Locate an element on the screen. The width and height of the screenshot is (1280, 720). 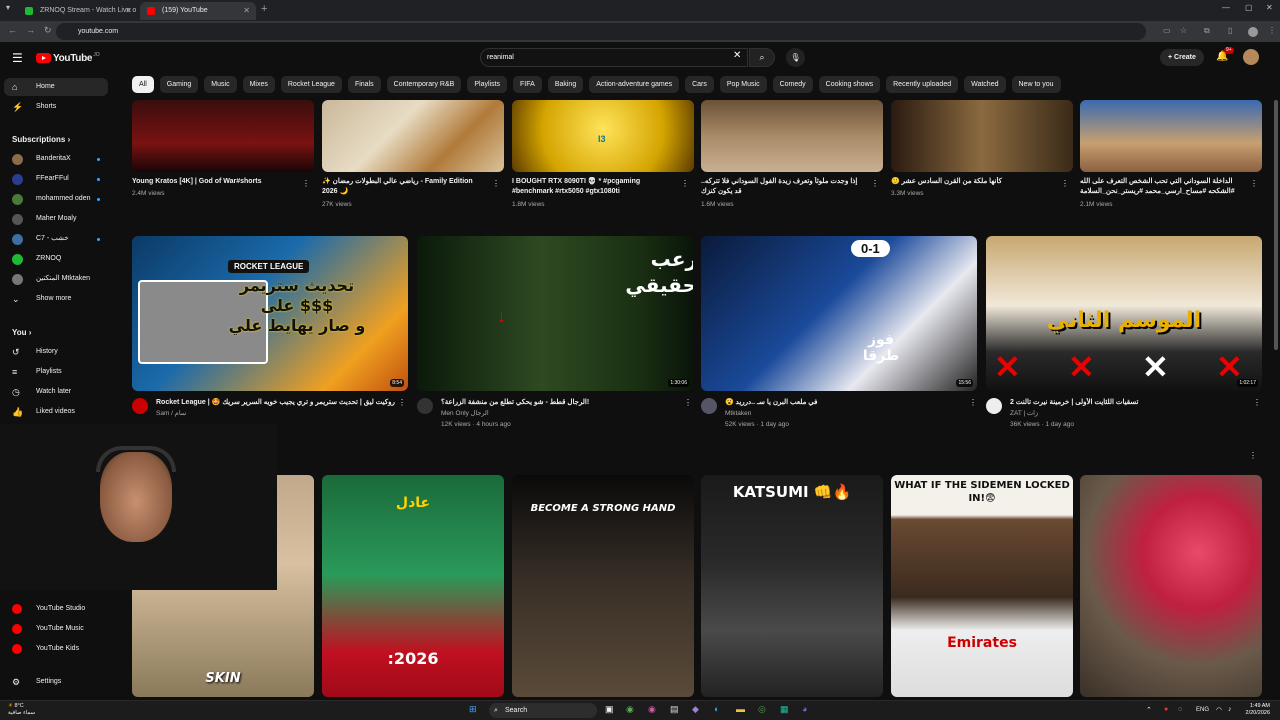
short-title: 🙂 كأنها ملكة من القرن السادس عشر is located at coordinates (973, 182).